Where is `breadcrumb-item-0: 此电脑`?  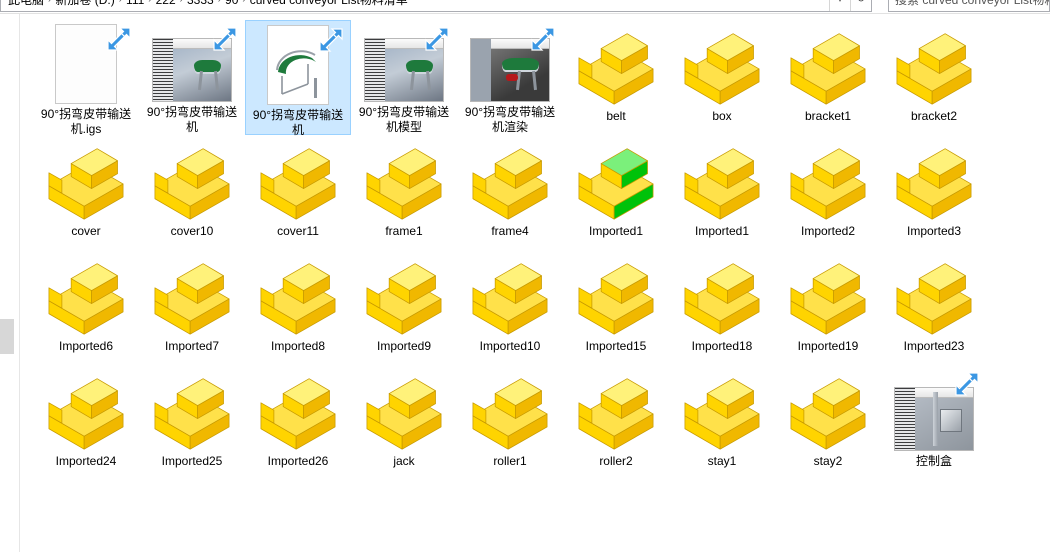 breadcrumb-item-0: 此电脑 is located at coordinates (26, 5).